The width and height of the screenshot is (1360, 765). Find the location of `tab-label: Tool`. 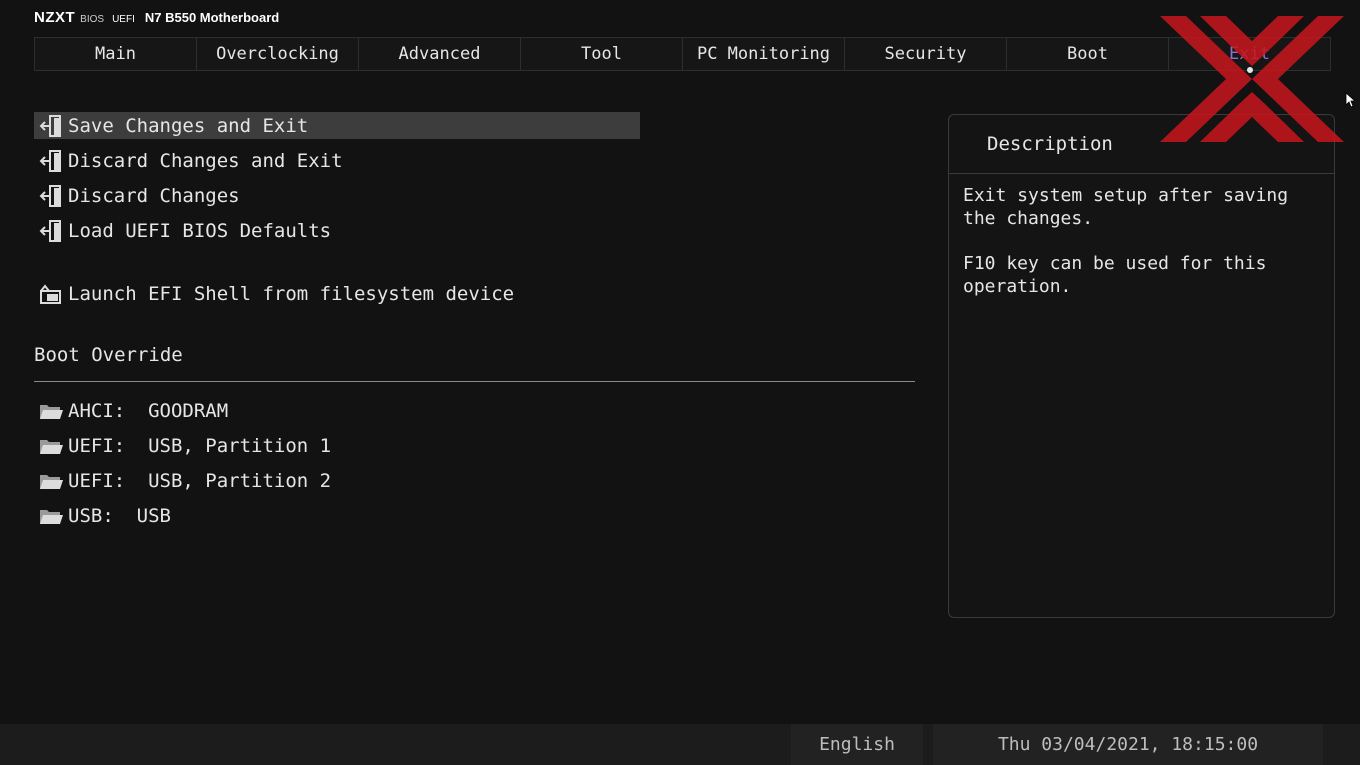

tab-label: Tool is located at coordinates (601, 54).